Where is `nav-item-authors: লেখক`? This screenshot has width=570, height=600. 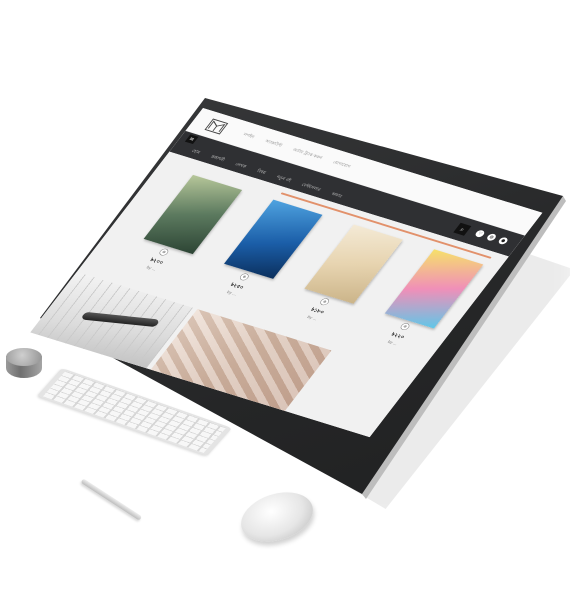
nav-item-authors: লেখক is located at coordinates (240, 165).